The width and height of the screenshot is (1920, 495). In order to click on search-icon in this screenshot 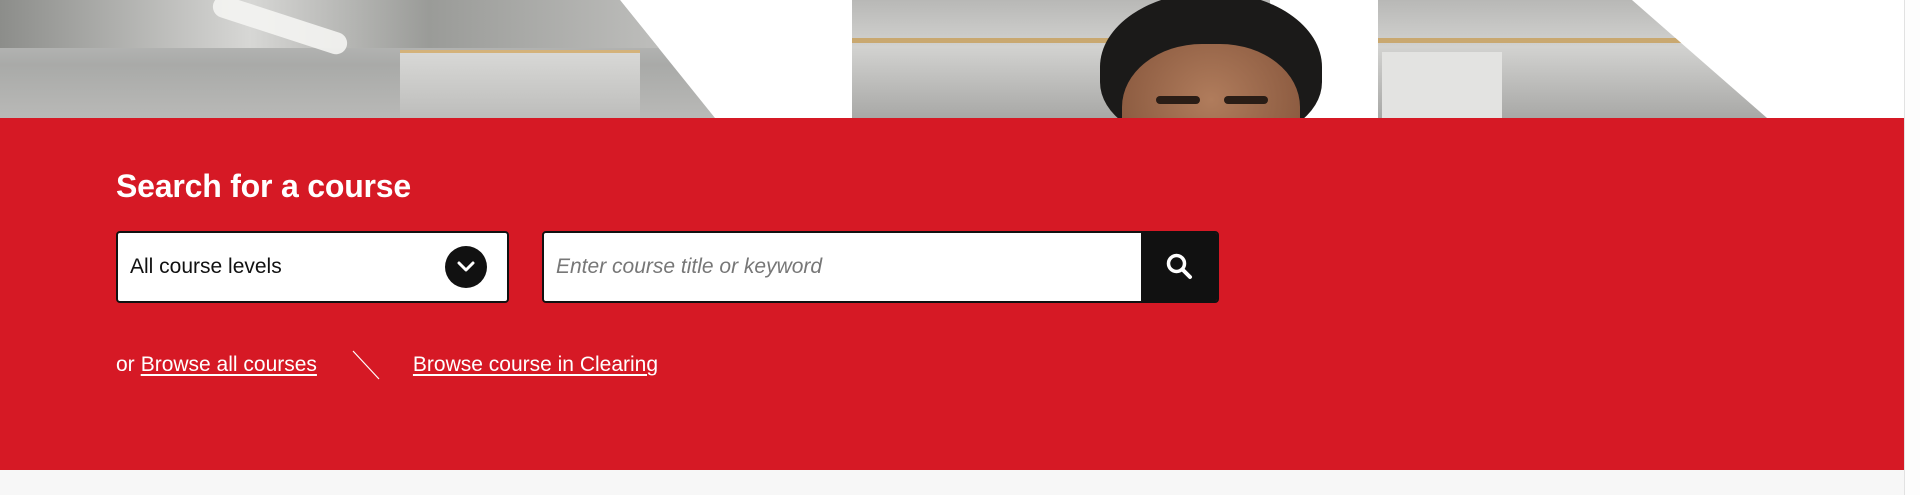, I will do `click(1179, 267)`.